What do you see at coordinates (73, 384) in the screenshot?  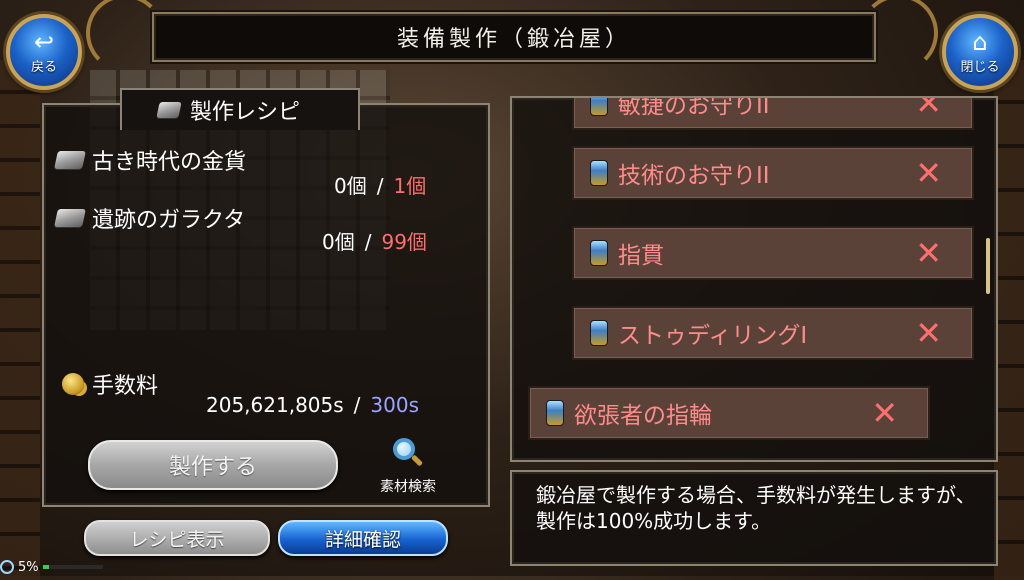 I see `coin-icon` at bounding box center [73, 384].